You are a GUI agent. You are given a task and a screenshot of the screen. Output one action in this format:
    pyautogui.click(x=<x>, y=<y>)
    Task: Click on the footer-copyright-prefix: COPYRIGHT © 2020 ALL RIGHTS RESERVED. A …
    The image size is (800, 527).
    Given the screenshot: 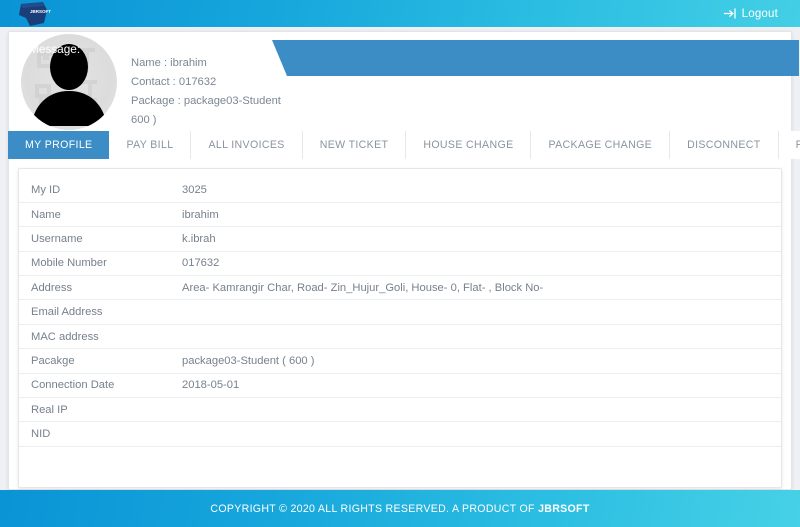 What is the action you would take?
    pyautogui.click(x=374, y=508)
    